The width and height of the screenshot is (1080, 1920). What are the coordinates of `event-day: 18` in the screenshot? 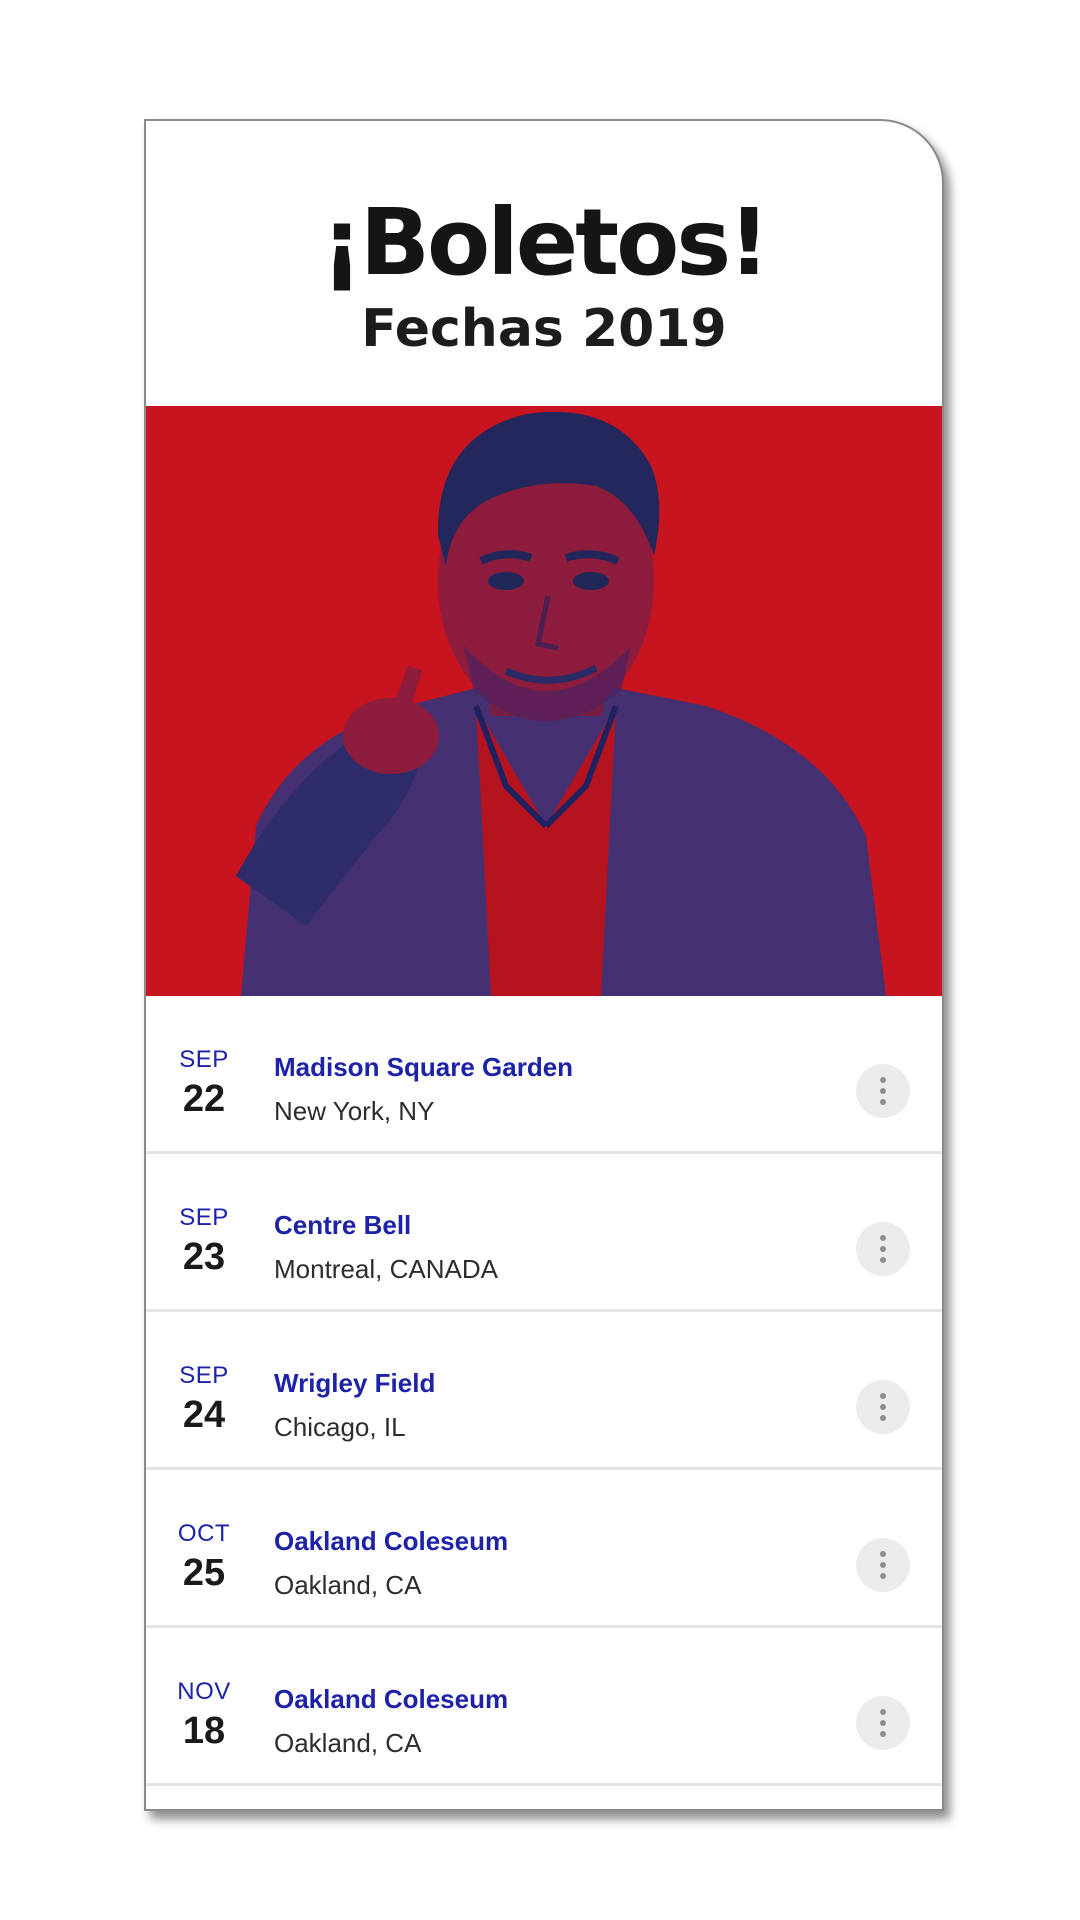 It's located at (204, 1731).